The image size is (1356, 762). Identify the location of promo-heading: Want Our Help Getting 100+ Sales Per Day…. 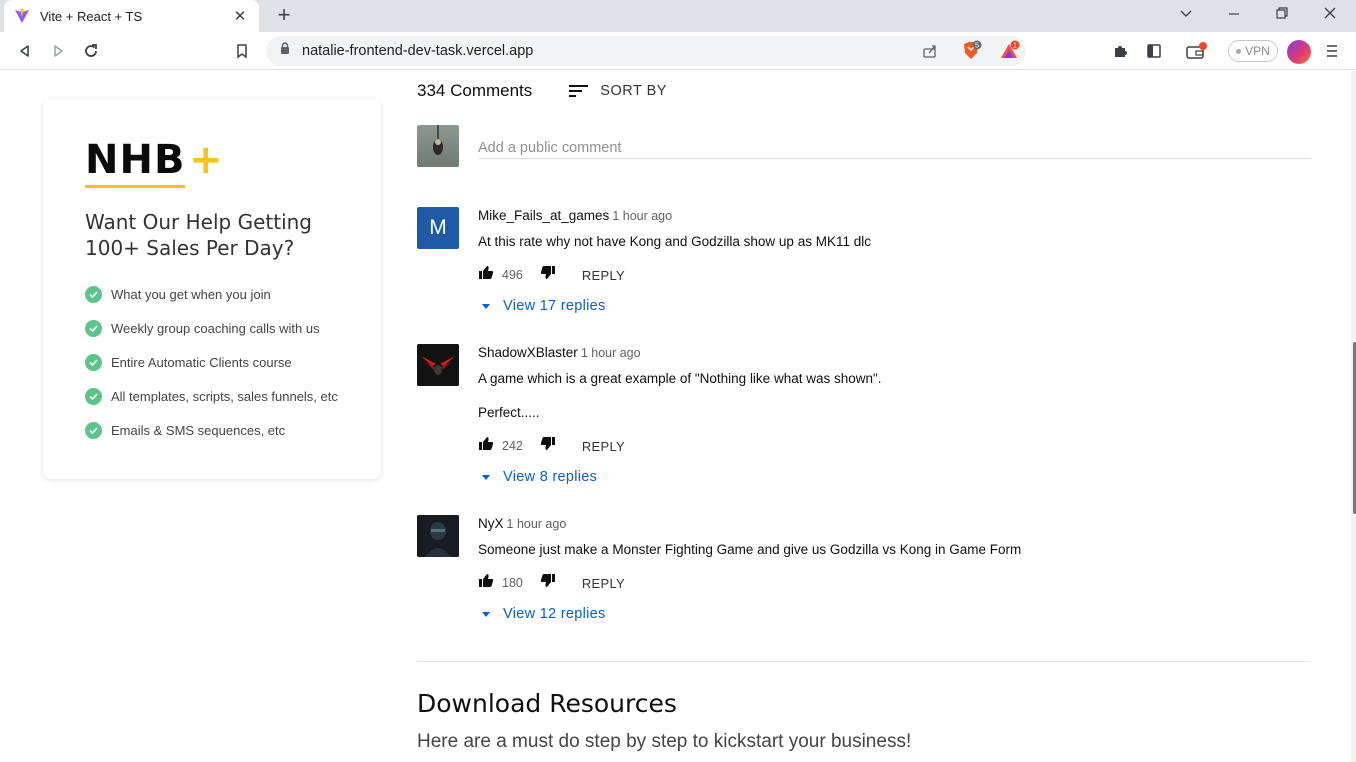
(198, 235).